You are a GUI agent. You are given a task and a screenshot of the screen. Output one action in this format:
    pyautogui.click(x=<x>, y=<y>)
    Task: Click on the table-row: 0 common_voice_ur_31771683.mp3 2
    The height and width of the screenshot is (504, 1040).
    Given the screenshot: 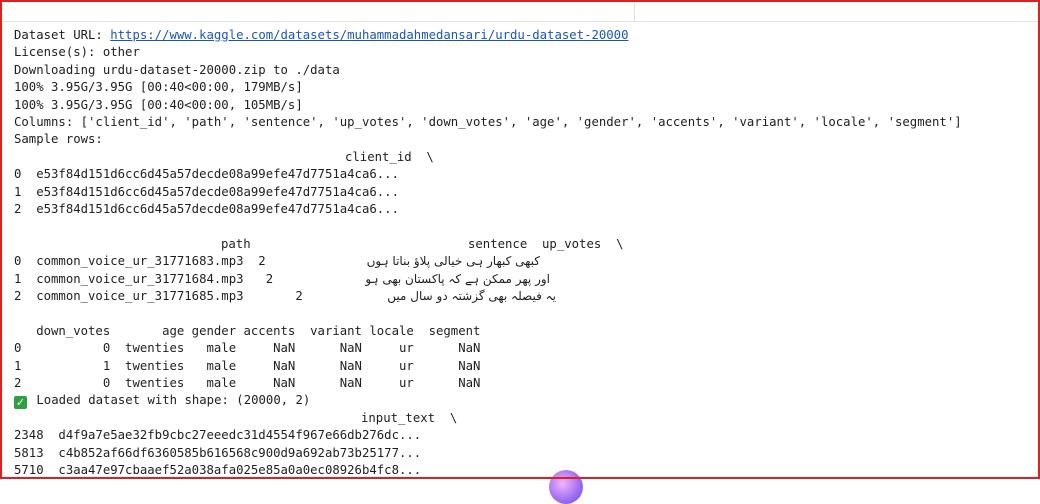 What is the action you would take?
    pyautogui.click(x=140, y=261)
    